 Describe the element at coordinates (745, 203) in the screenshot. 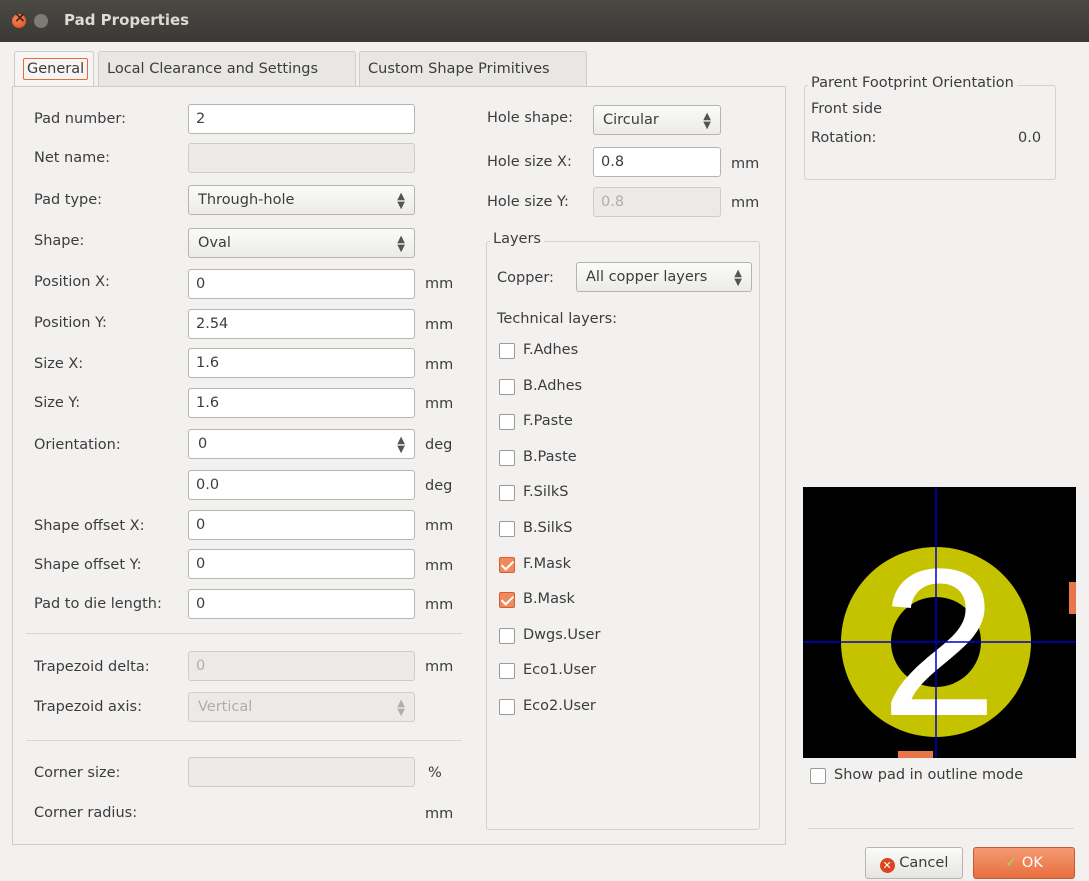

I see `hole-size-y-unit: mm` at that location.